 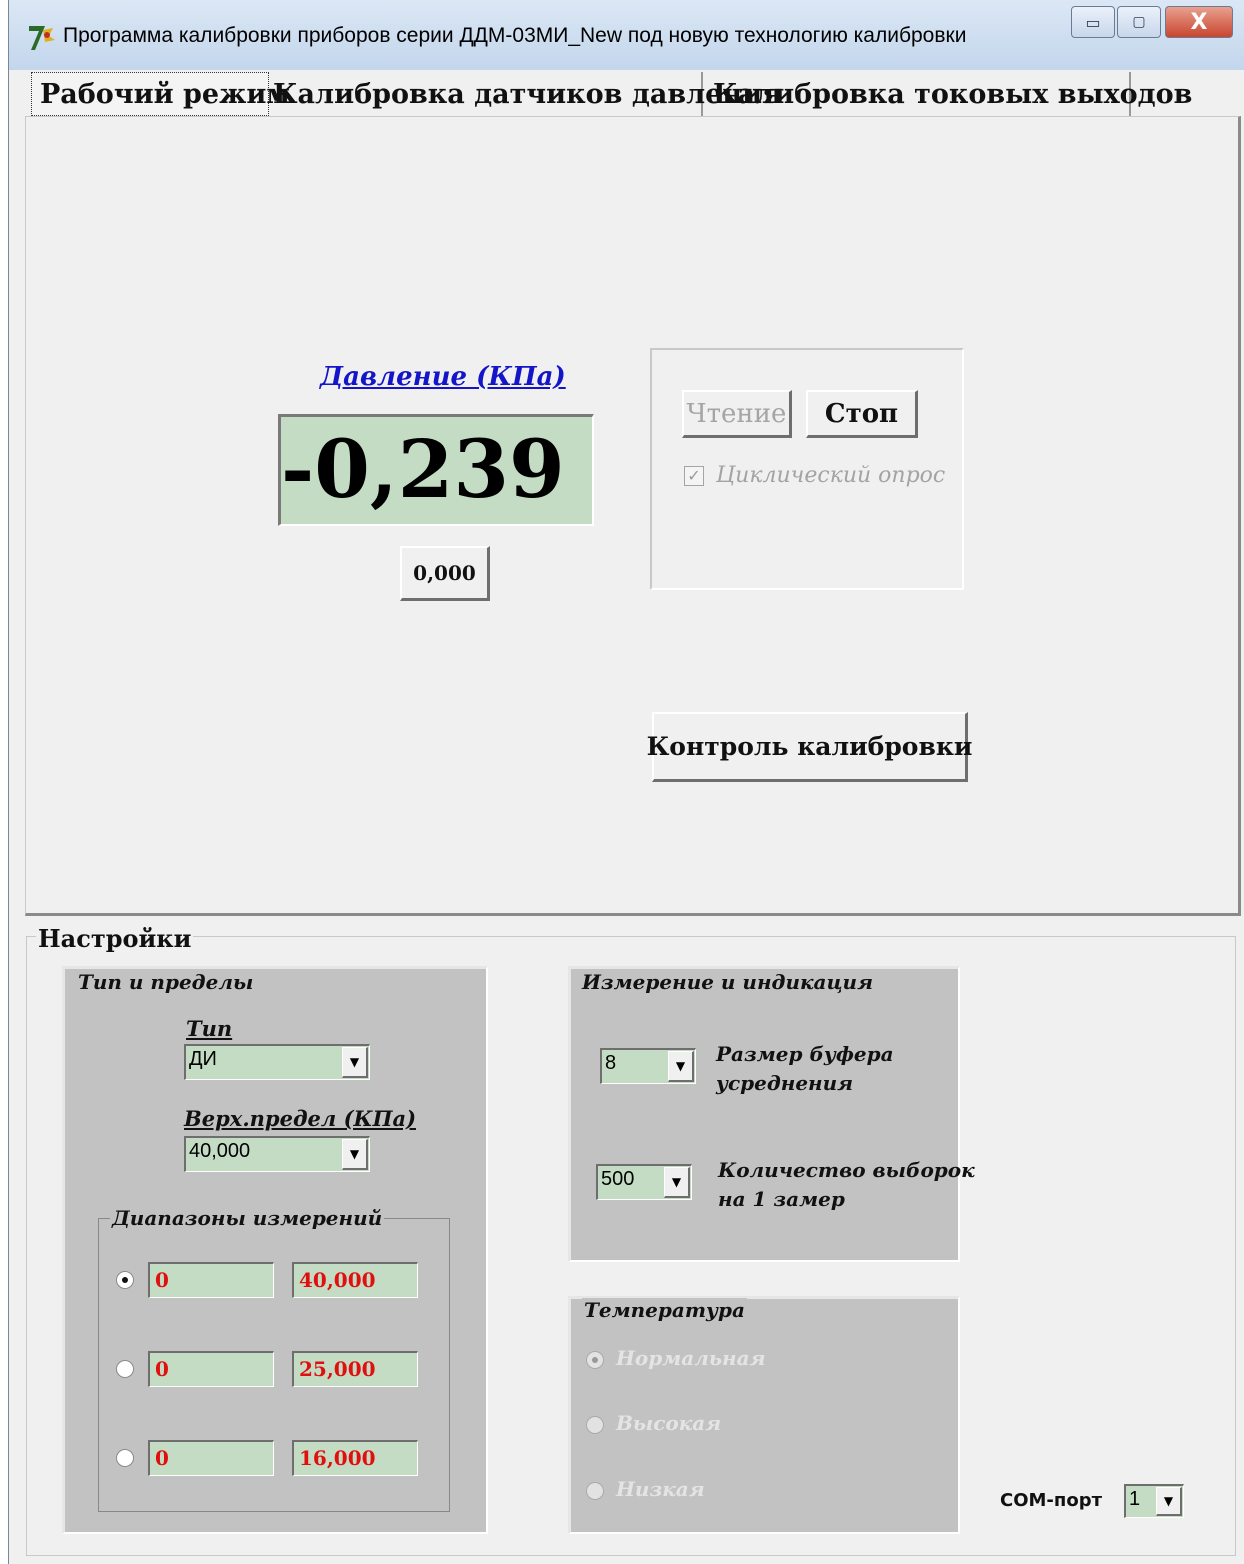 I want to click on temperature-high-radio, so click(x=595, y=1425).